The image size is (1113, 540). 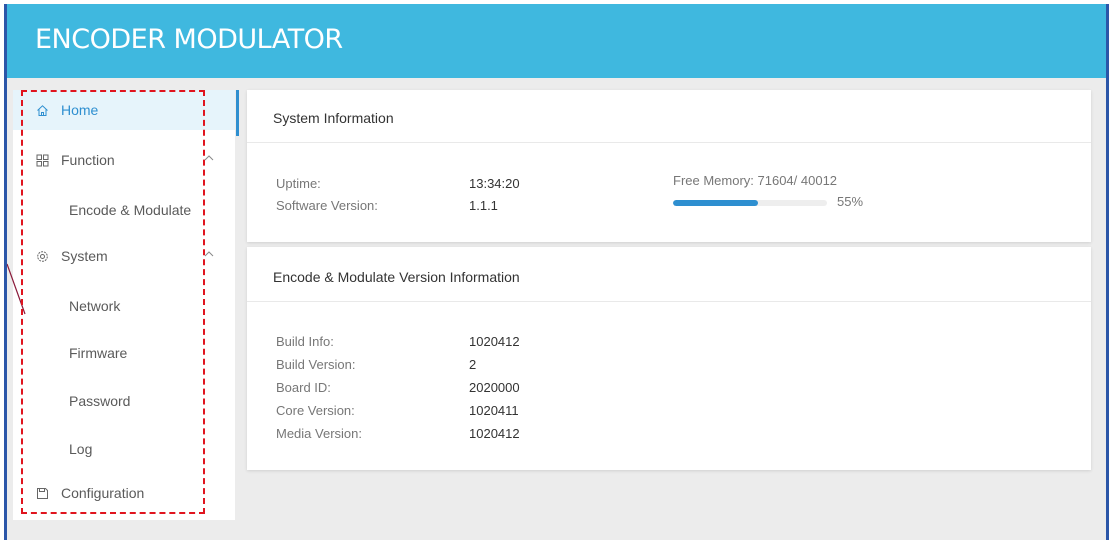 What do you see at coordinates (95, 306) in the screenshot?
I see `sidebar-item-label: Network` at bounding box center [95, 306].